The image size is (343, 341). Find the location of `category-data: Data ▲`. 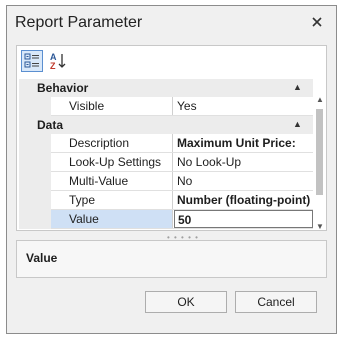

category-data: Data ▲ is located at coordinates (166, 125).